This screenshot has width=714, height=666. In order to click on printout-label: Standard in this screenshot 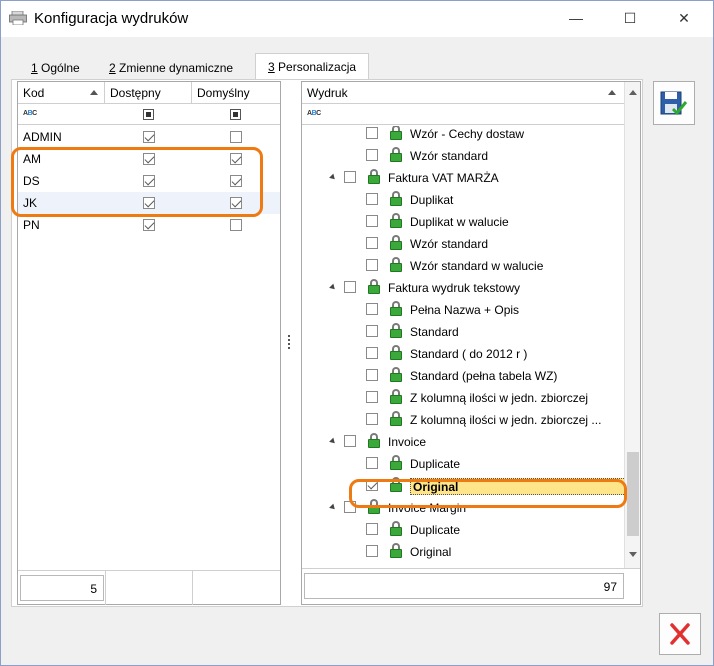, I will do `click(434, 332)`.